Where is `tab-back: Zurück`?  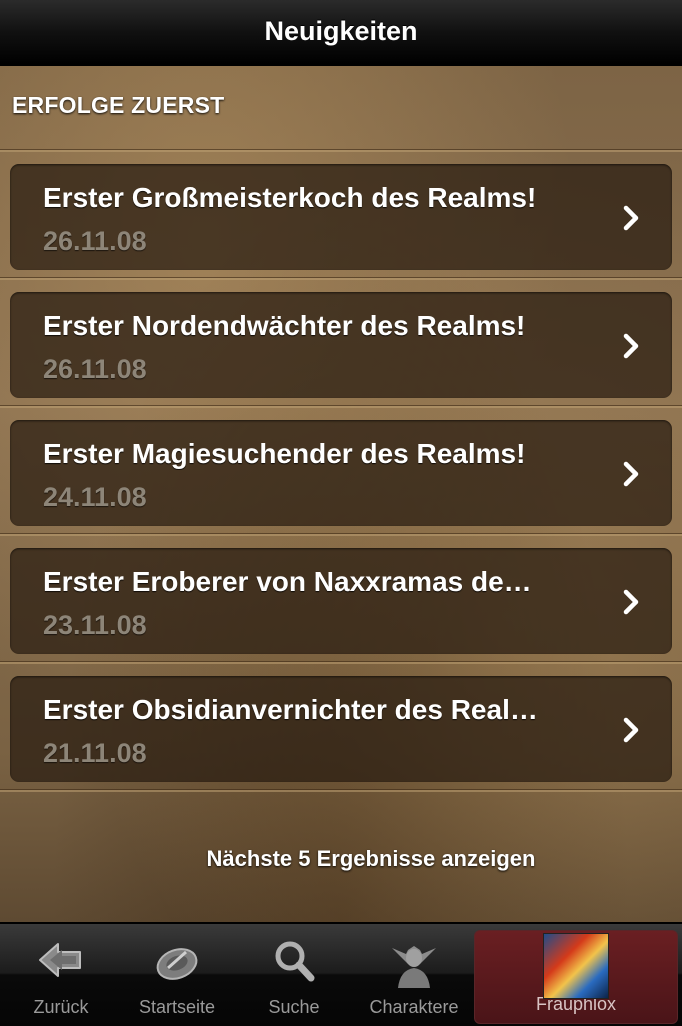
tab-back: Zurück is located at coordinates (61, 975).